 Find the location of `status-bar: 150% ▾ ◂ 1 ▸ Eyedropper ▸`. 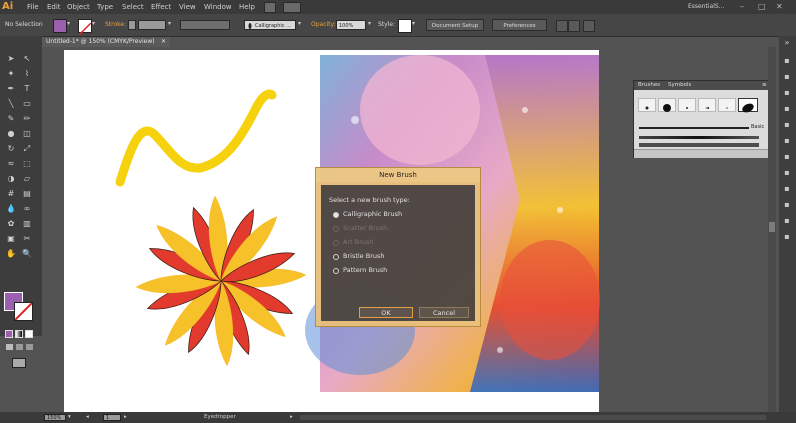

status-bar: 150% ▾ ◂ 1 ▸ Eyedropper ▸ is located at coordinates (398, 417).